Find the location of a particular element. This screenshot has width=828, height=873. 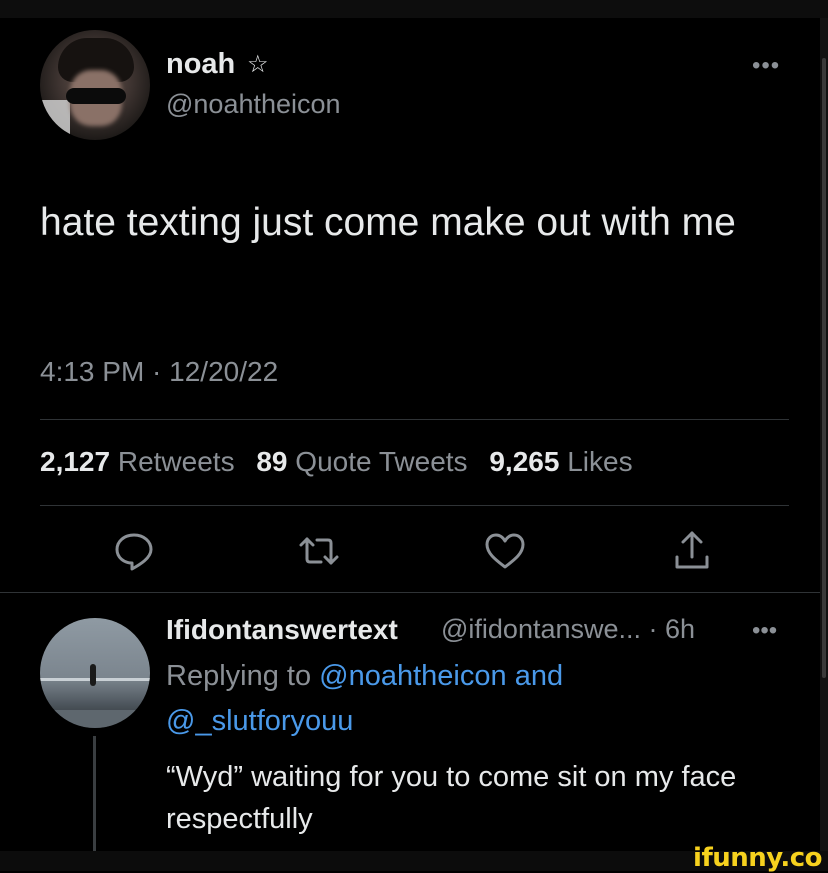

likes-stat: 9,265 Likes is located at coordinates (560, 461).